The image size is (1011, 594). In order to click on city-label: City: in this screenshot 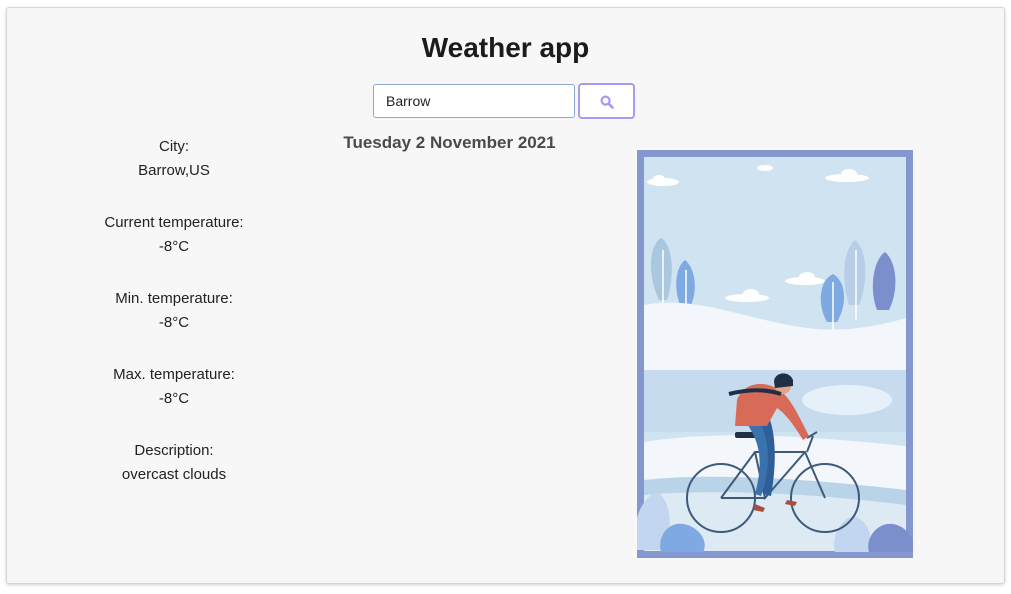, I will do `click(174, 146)`.